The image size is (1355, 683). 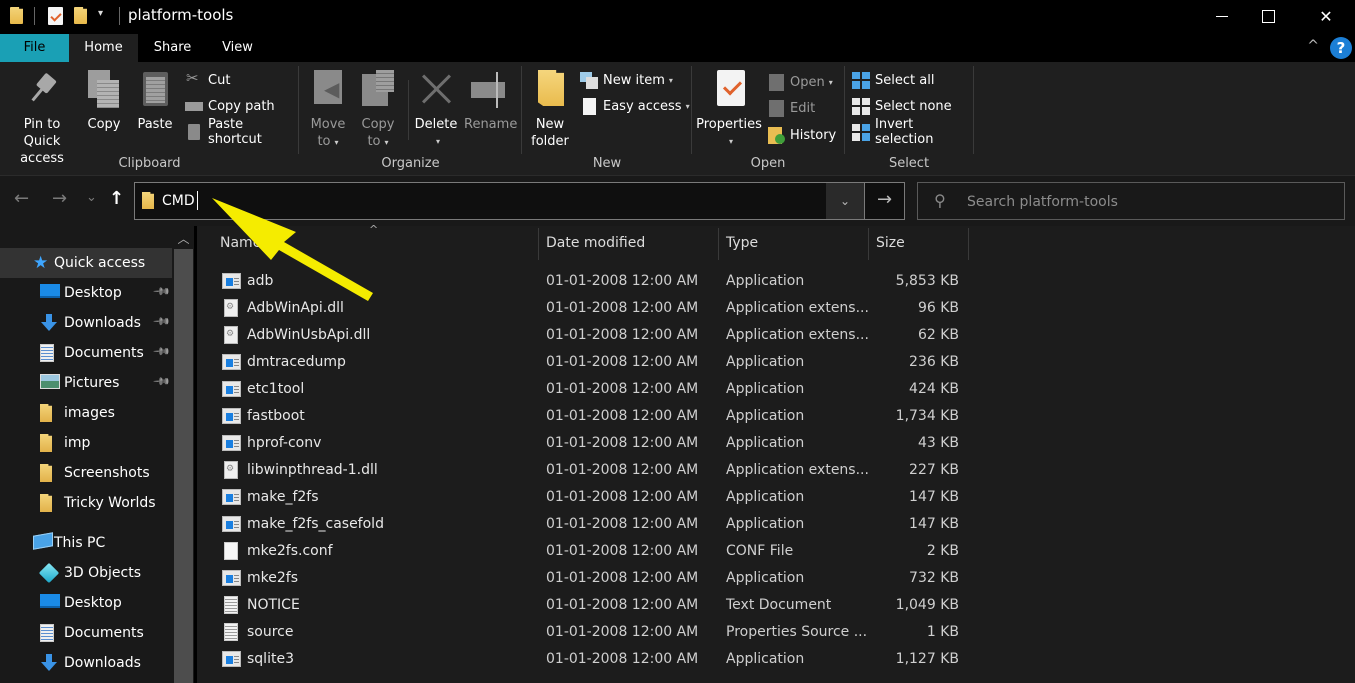 I want to click on invert-selection-button: Invert selection, so click(x=912, y=132).